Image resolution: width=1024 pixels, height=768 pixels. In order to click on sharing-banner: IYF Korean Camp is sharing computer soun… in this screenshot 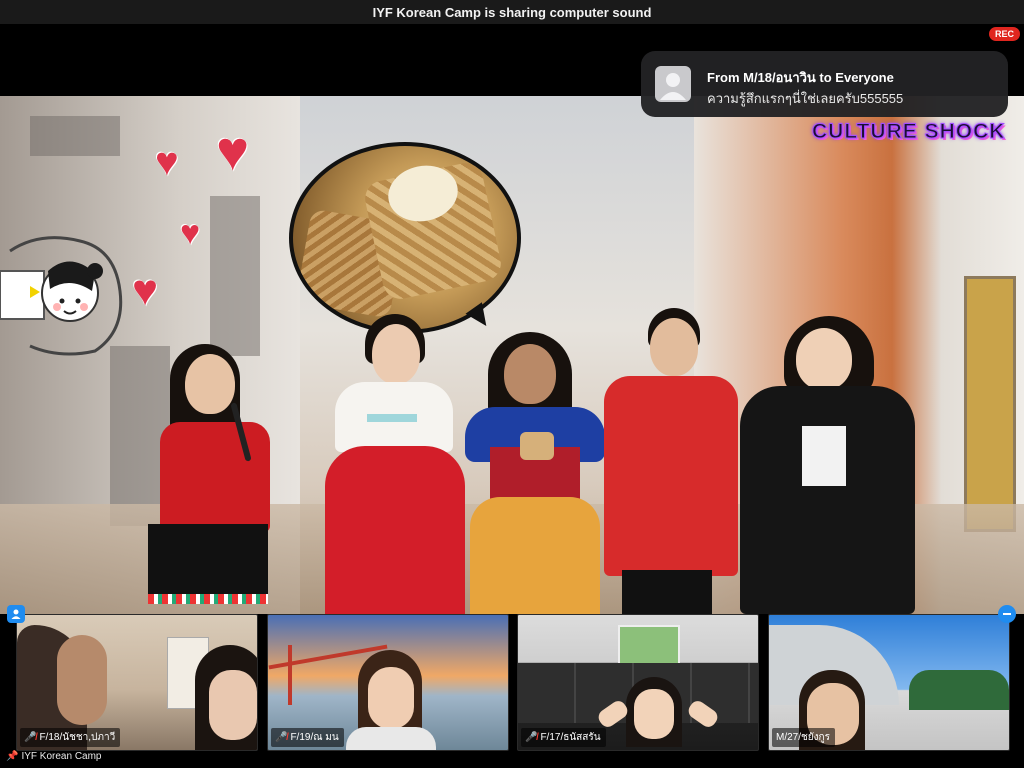, I will do `click(512, 12)`.